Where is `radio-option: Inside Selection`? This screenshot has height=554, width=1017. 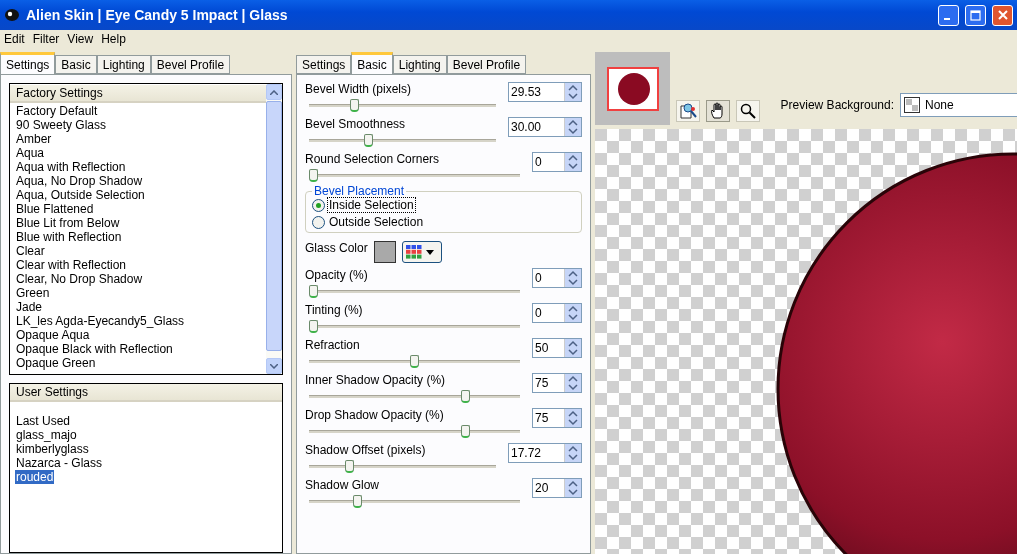
radio-option: Inside Selection is located at coordinates (363, 205).